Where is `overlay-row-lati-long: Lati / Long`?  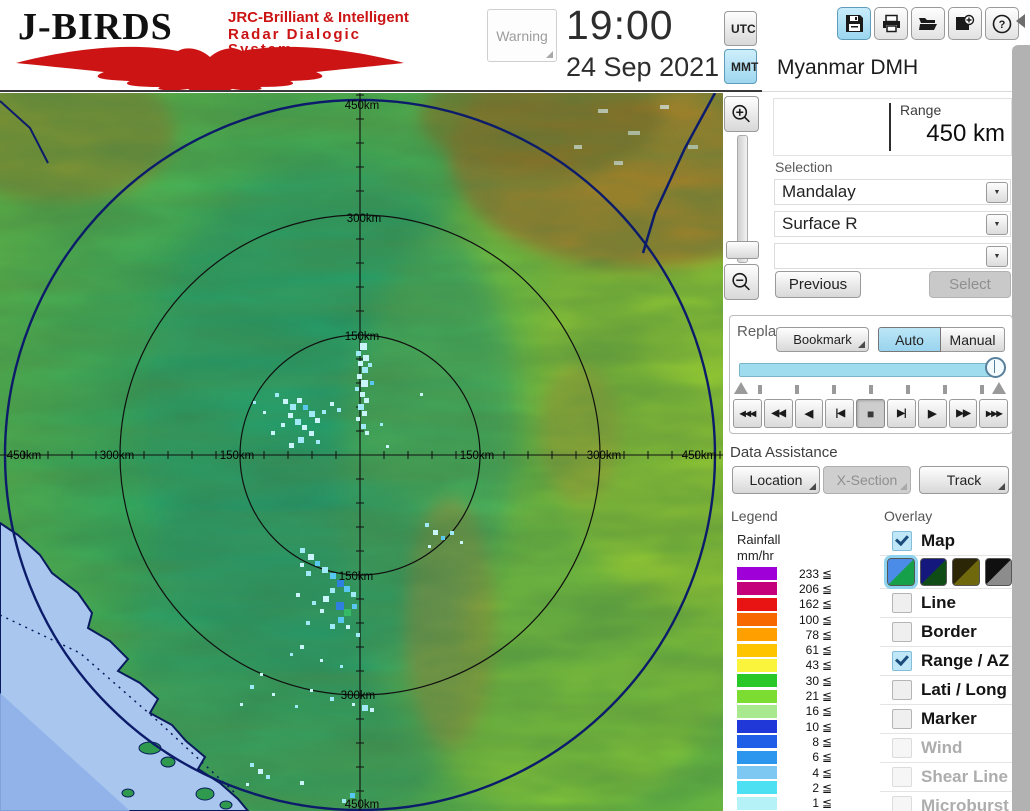
overlay-row-lati-long: Lati / Long is located at coordinates (946, 689).